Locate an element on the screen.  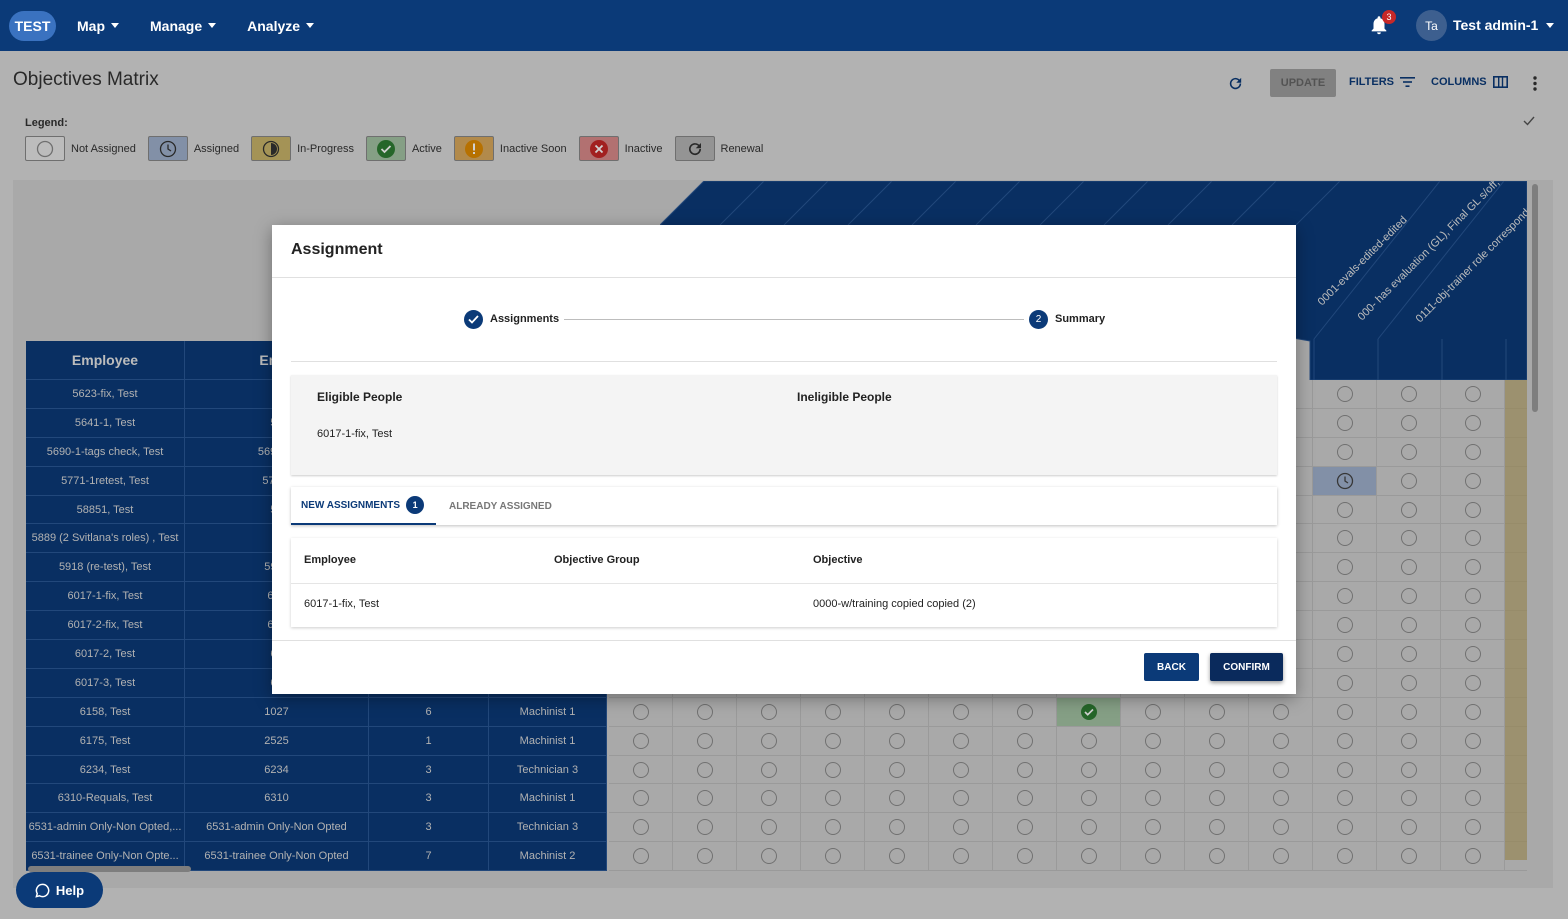
tab-count-badge: 1 is located at coordinates (415, 505).